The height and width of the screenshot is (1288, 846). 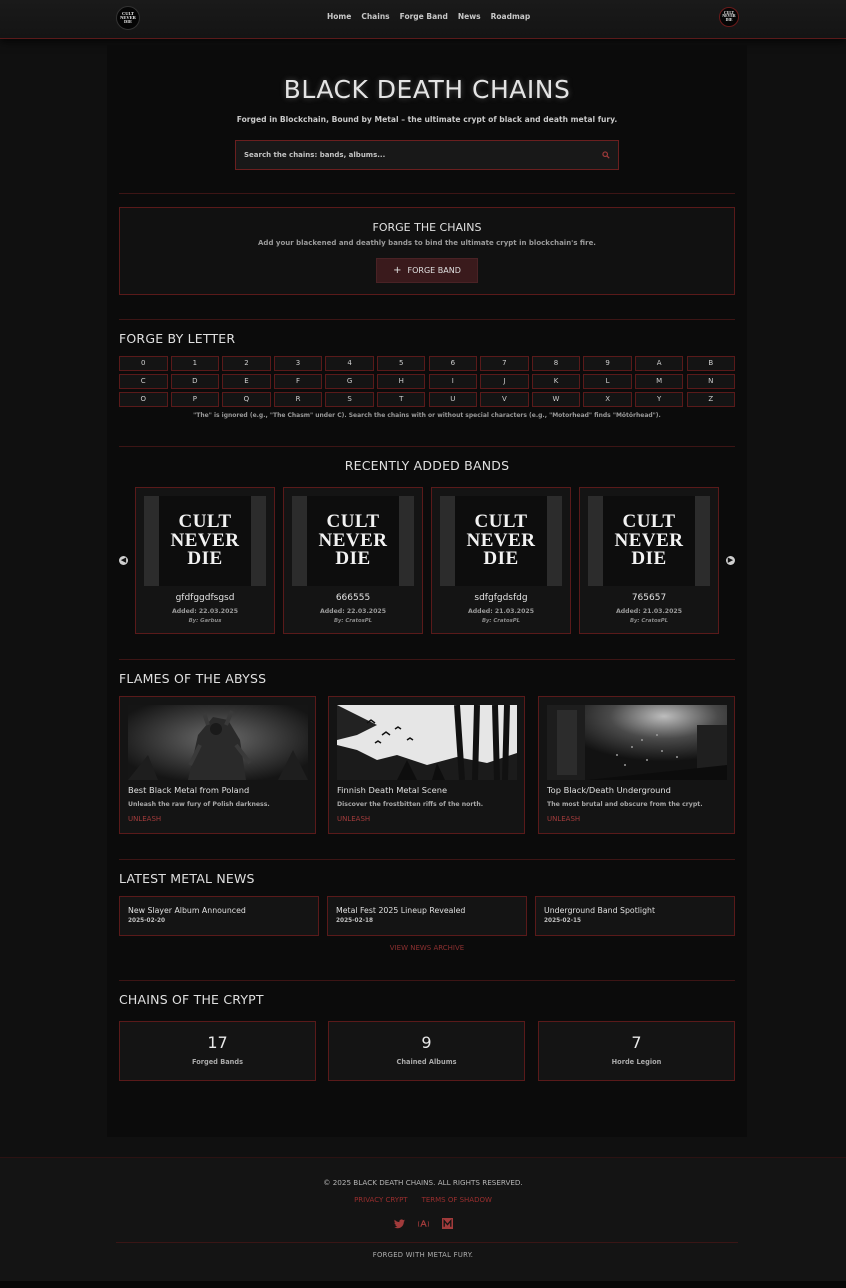 I want to click on news-card: Underground Band Spotlight 2025-02-15, so click(x=635, y=916).